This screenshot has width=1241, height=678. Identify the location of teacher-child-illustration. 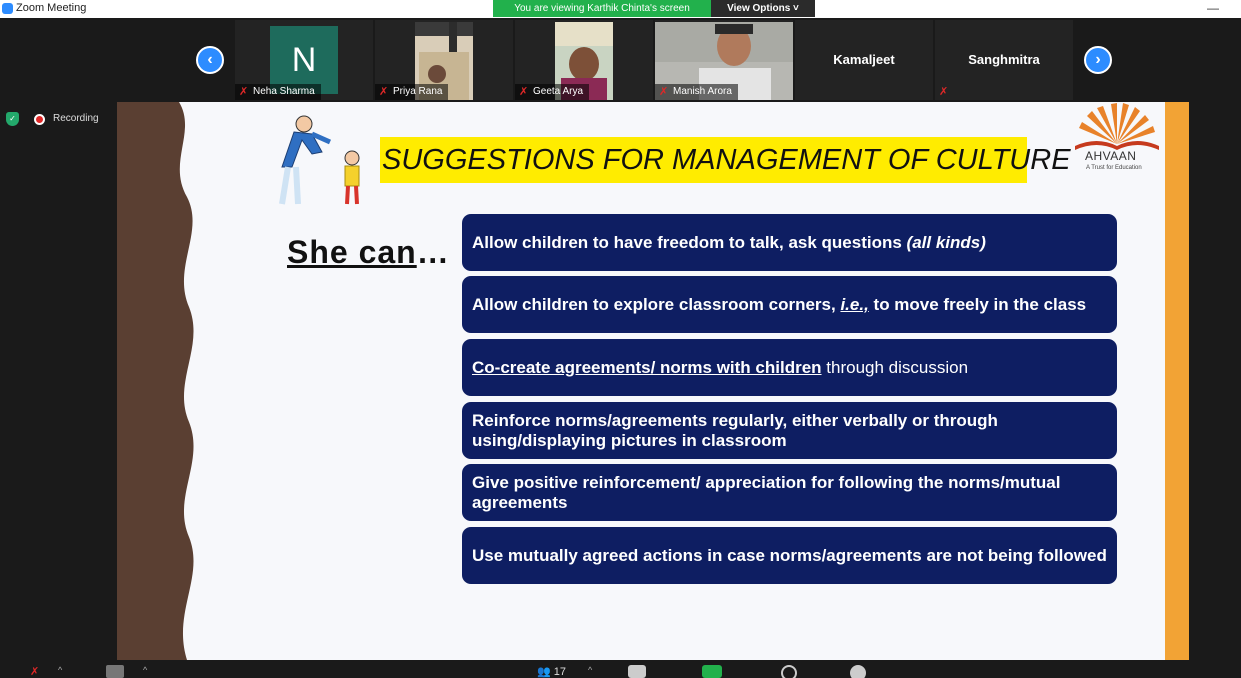
(319, 160).